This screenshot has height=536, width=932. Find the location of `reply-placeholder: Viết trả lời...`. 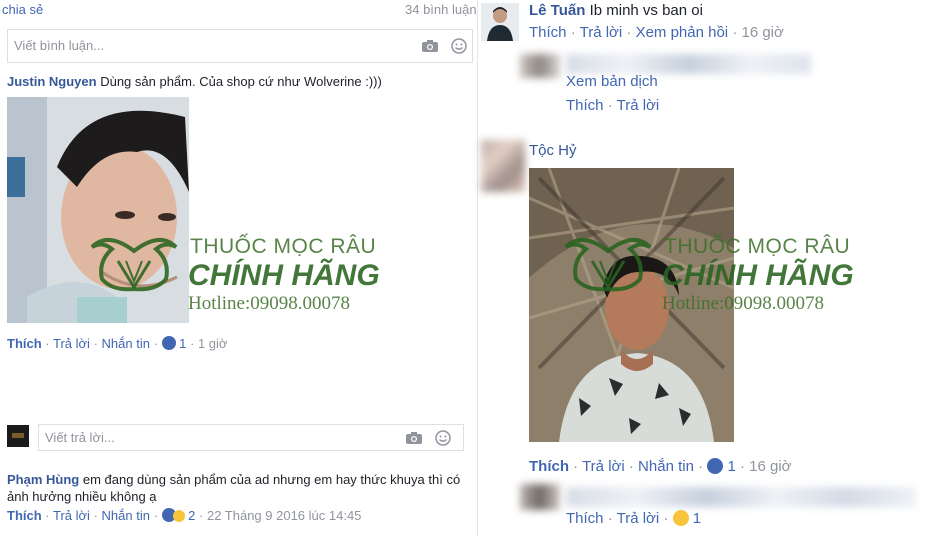

reply-placeholder: Viết trả lời... is located at coordinates (80, 437).